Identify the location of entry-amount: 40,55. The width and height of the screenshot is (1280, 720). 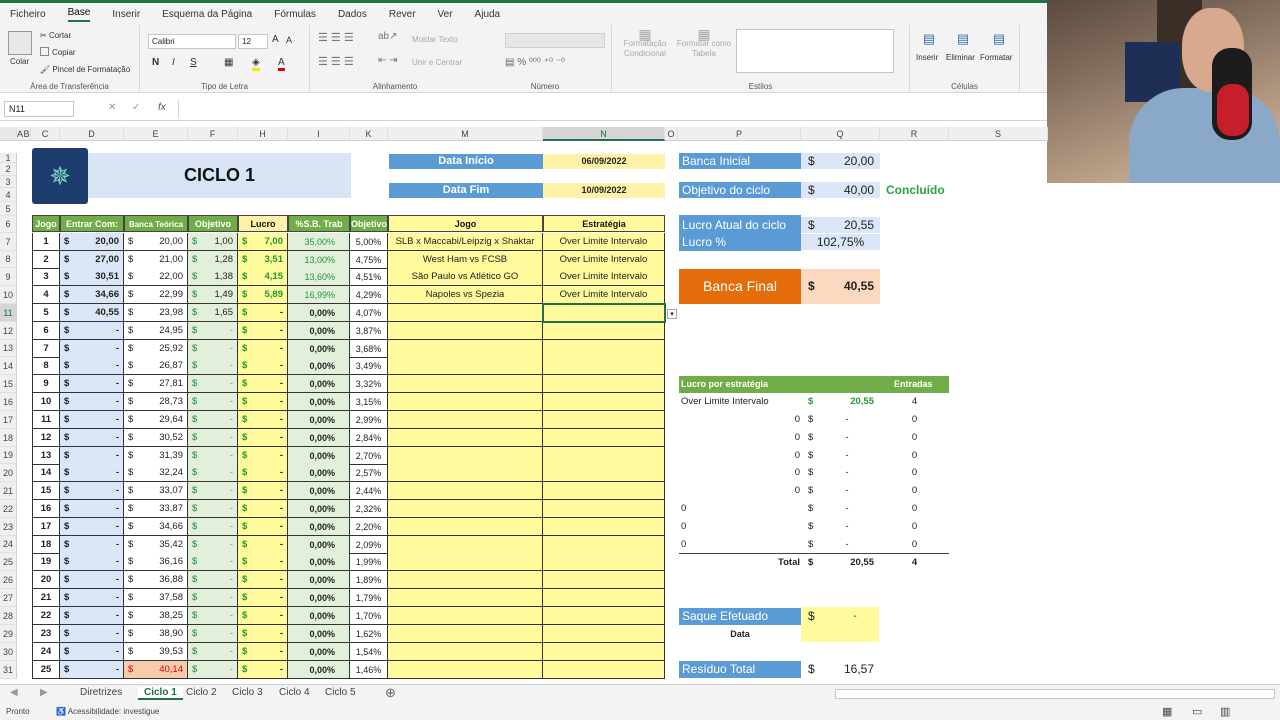
(92, 313).